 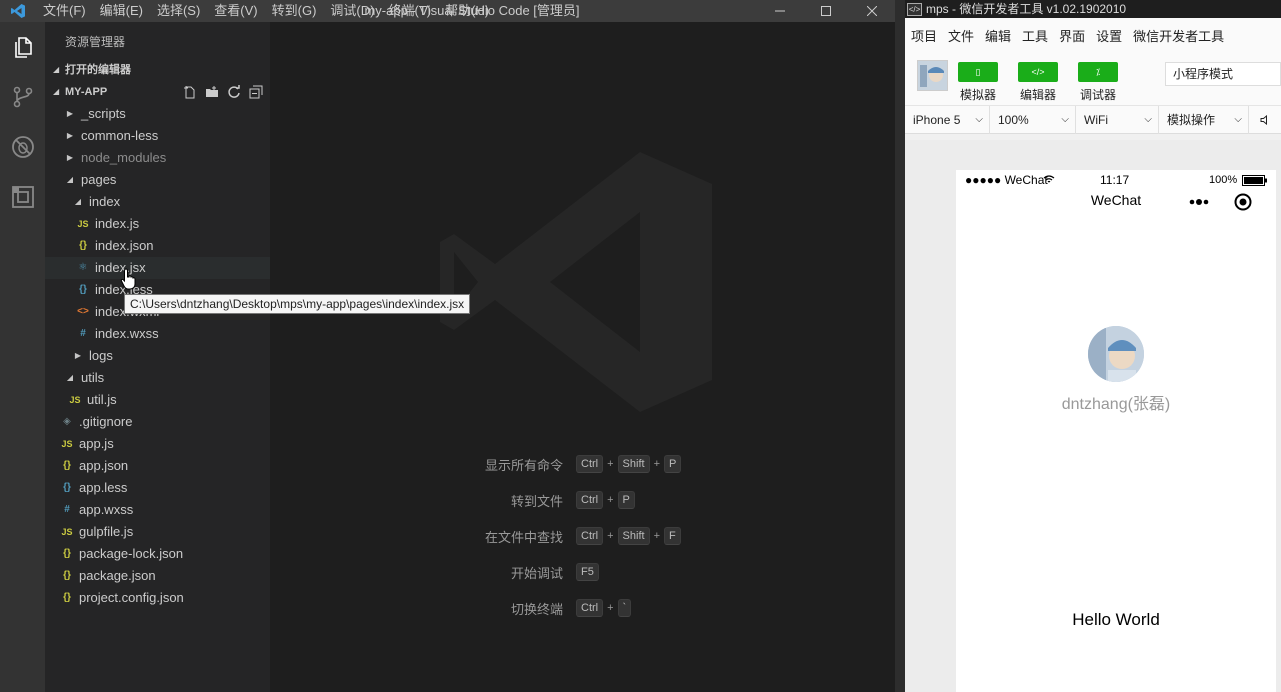 What do you see at coordinates (998, 35) in the screenshot?
I see `menu-edit: 编辑` at bounding box center [998, 35].